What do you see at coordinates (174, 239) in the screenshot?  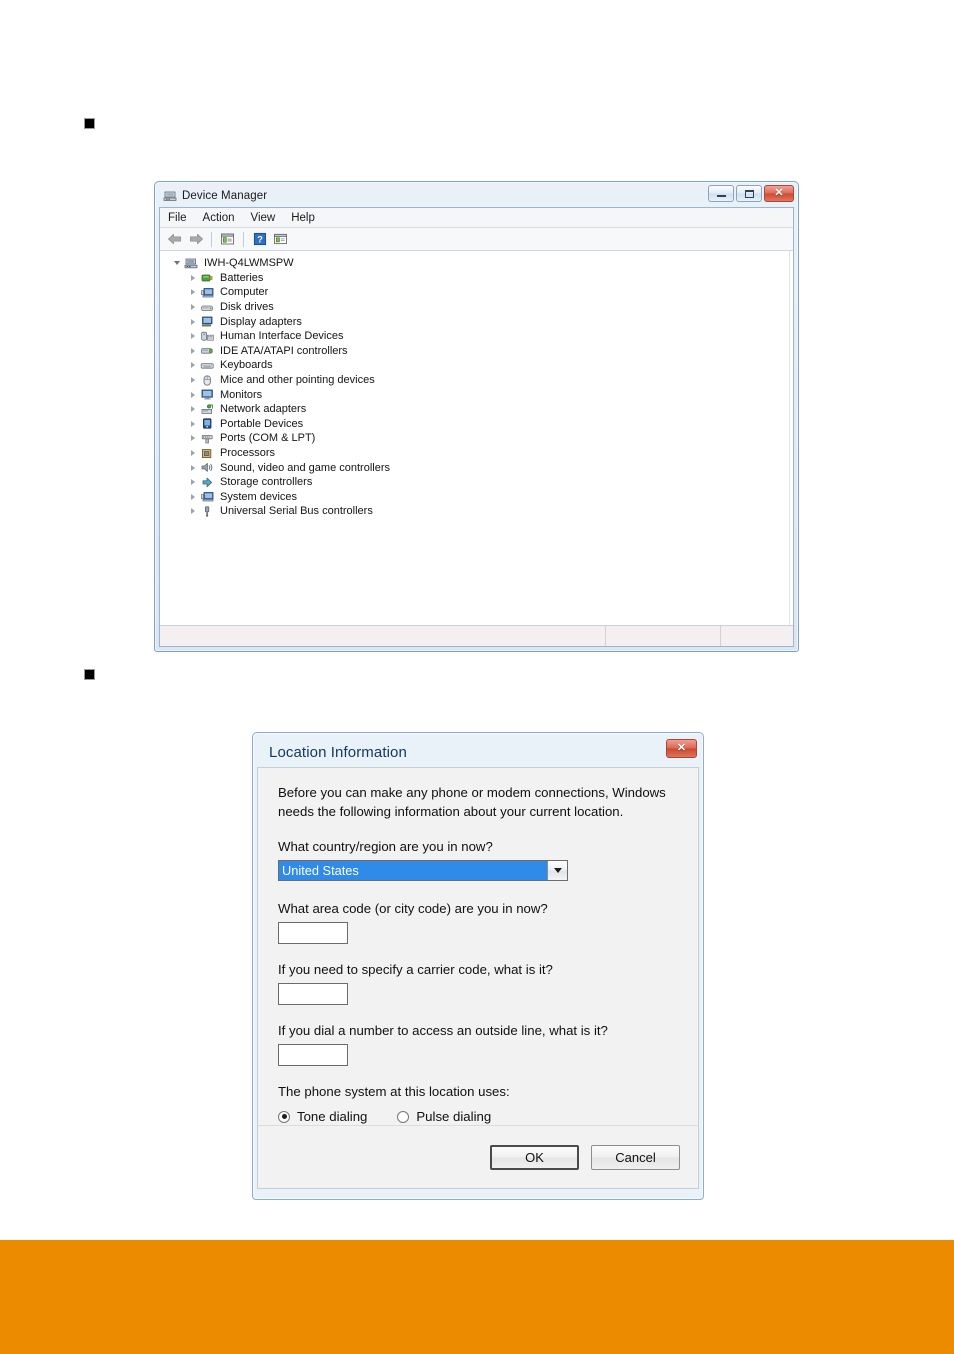 I see `back-arrow-icon` at bounding box center [174, 239].